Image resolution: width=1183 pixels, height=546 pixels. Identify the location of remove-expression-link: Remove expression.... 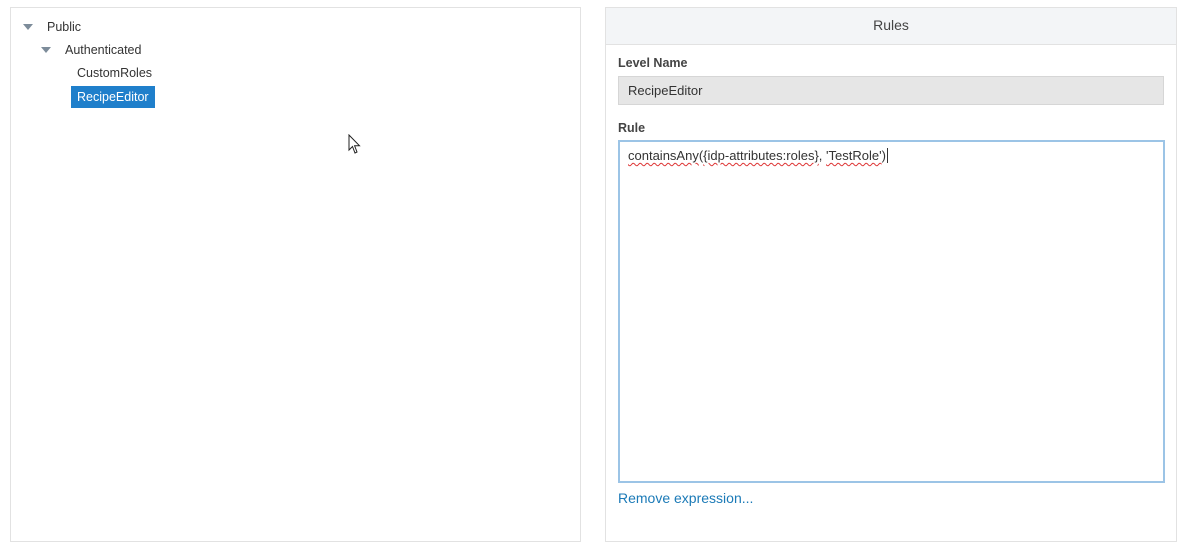
(685, 498).